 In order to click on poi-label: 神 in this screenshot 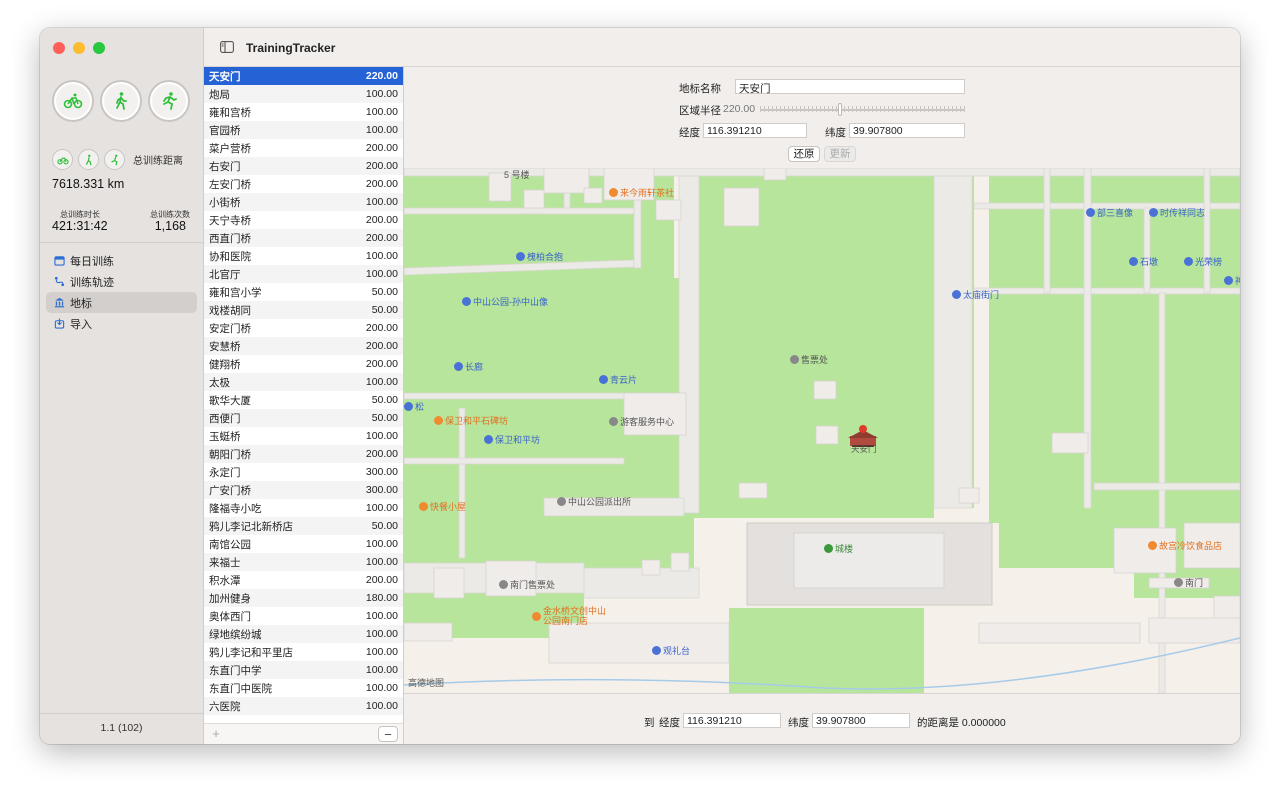, I will do `click(1237, 281)`.